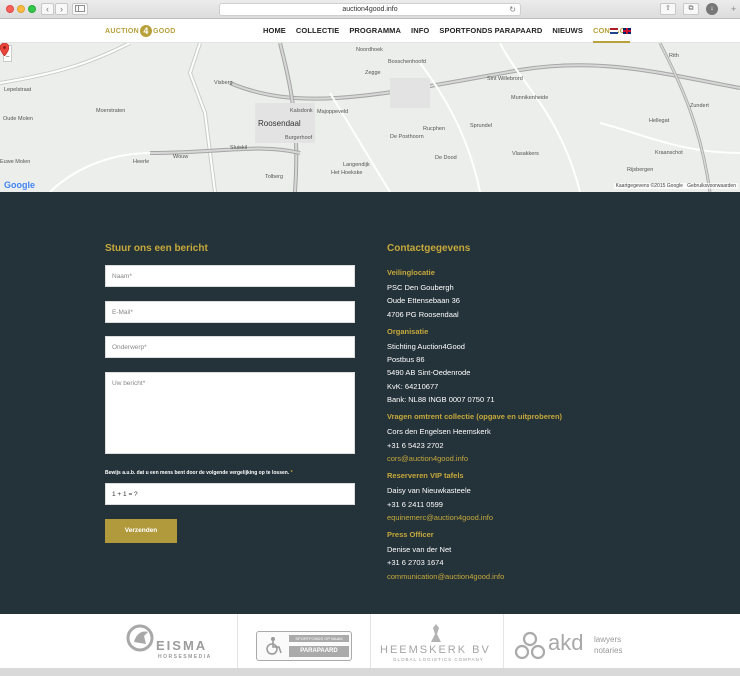  Describe the element at coordinates (182, 645) in the screenshot. I see `eisma-name: EISMA` at that location.